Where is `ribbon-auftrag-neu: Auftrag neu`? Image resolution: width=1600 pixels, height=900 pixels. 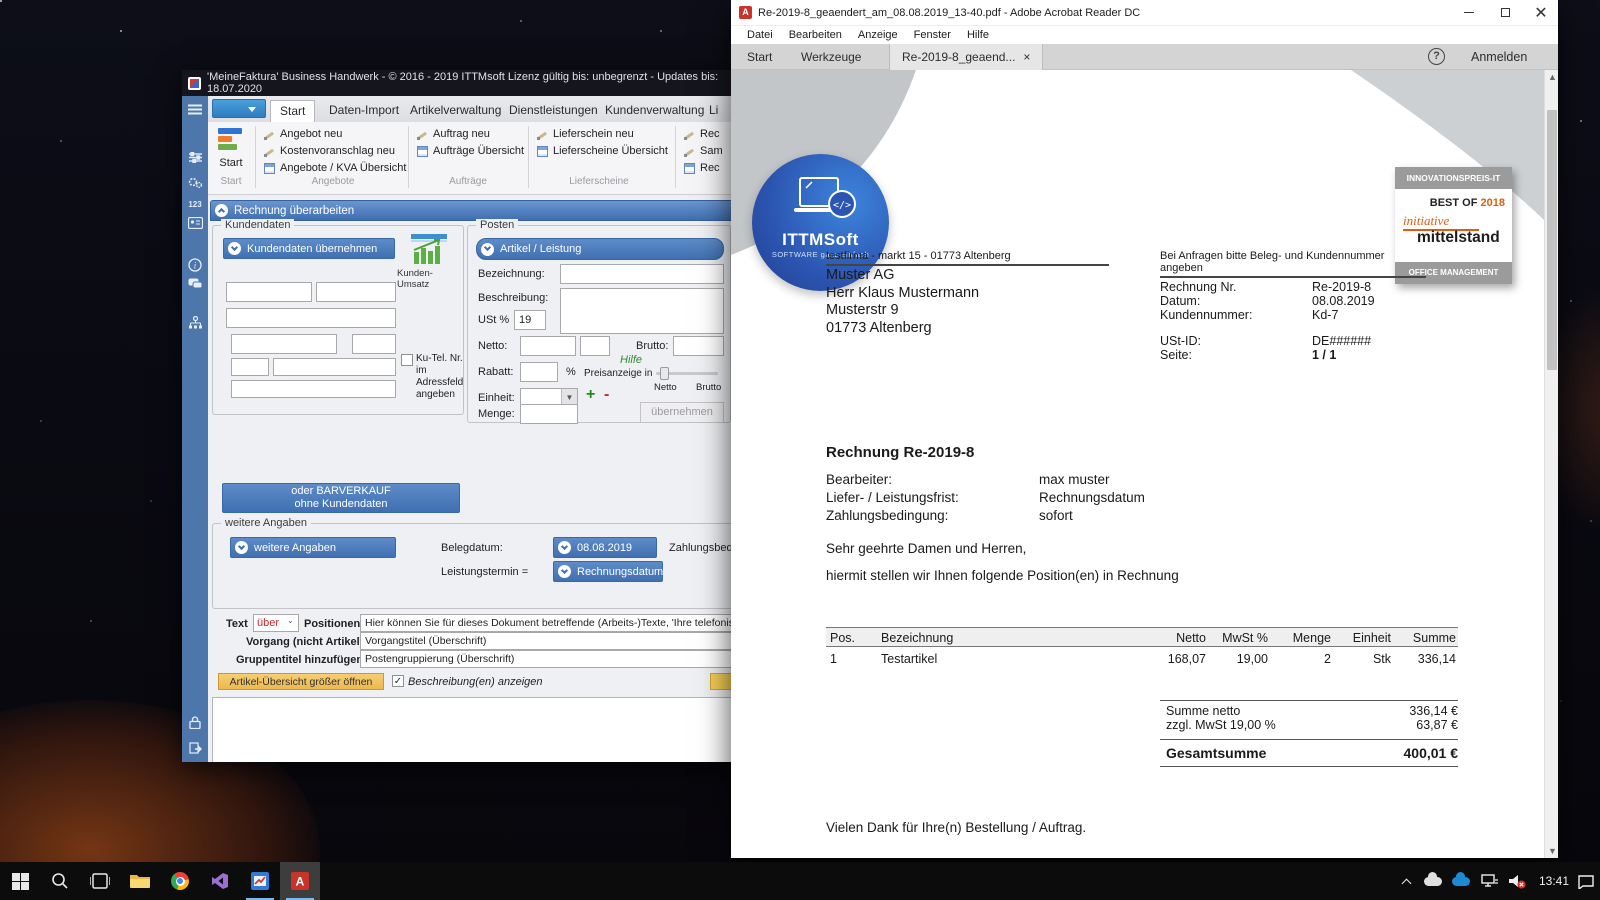 ribbon-auftrag-neu: Auftrag neu is located at coordinates (453, 134).